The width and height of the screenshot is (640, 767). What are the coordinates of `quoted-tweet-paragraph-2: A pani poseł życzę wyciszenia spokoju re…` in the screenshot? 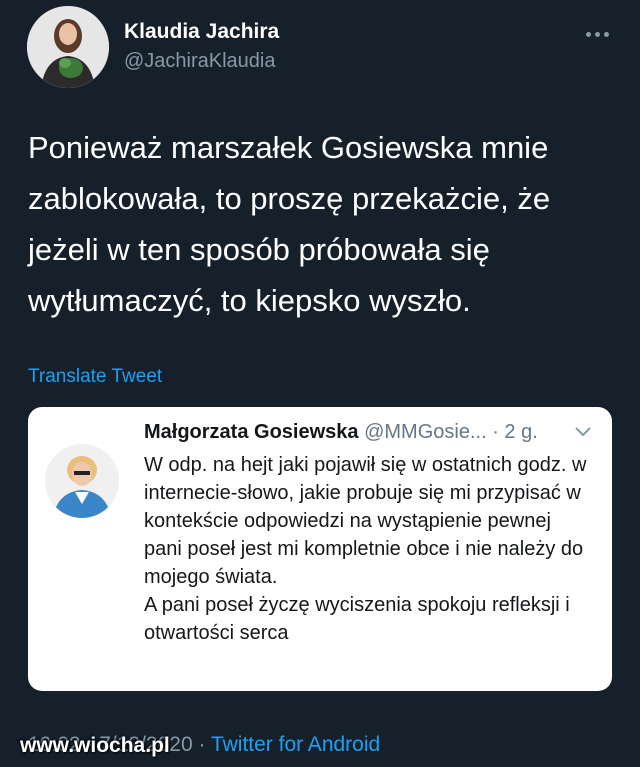 It's located at (357, 619).